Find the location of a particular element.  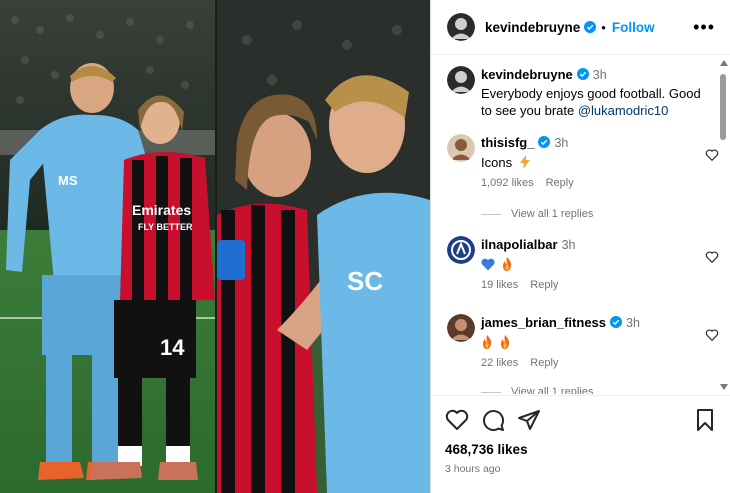

svg-text: Emirates is located at coordinates (161, 210).